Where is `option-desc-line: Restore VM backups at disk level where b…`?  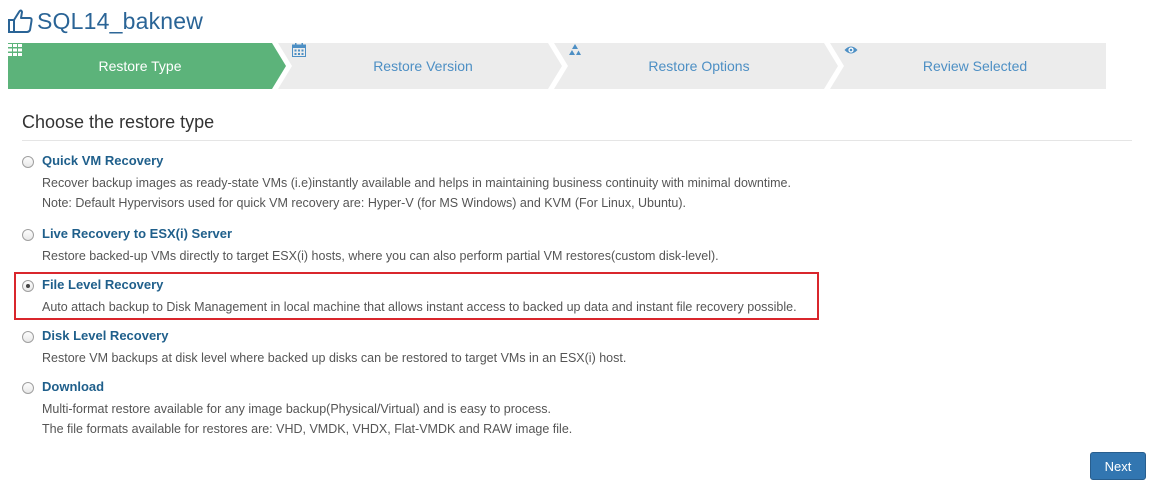
option-desc-line: Restore VM backups at disk level where b… is located at coordinates (334, 358).